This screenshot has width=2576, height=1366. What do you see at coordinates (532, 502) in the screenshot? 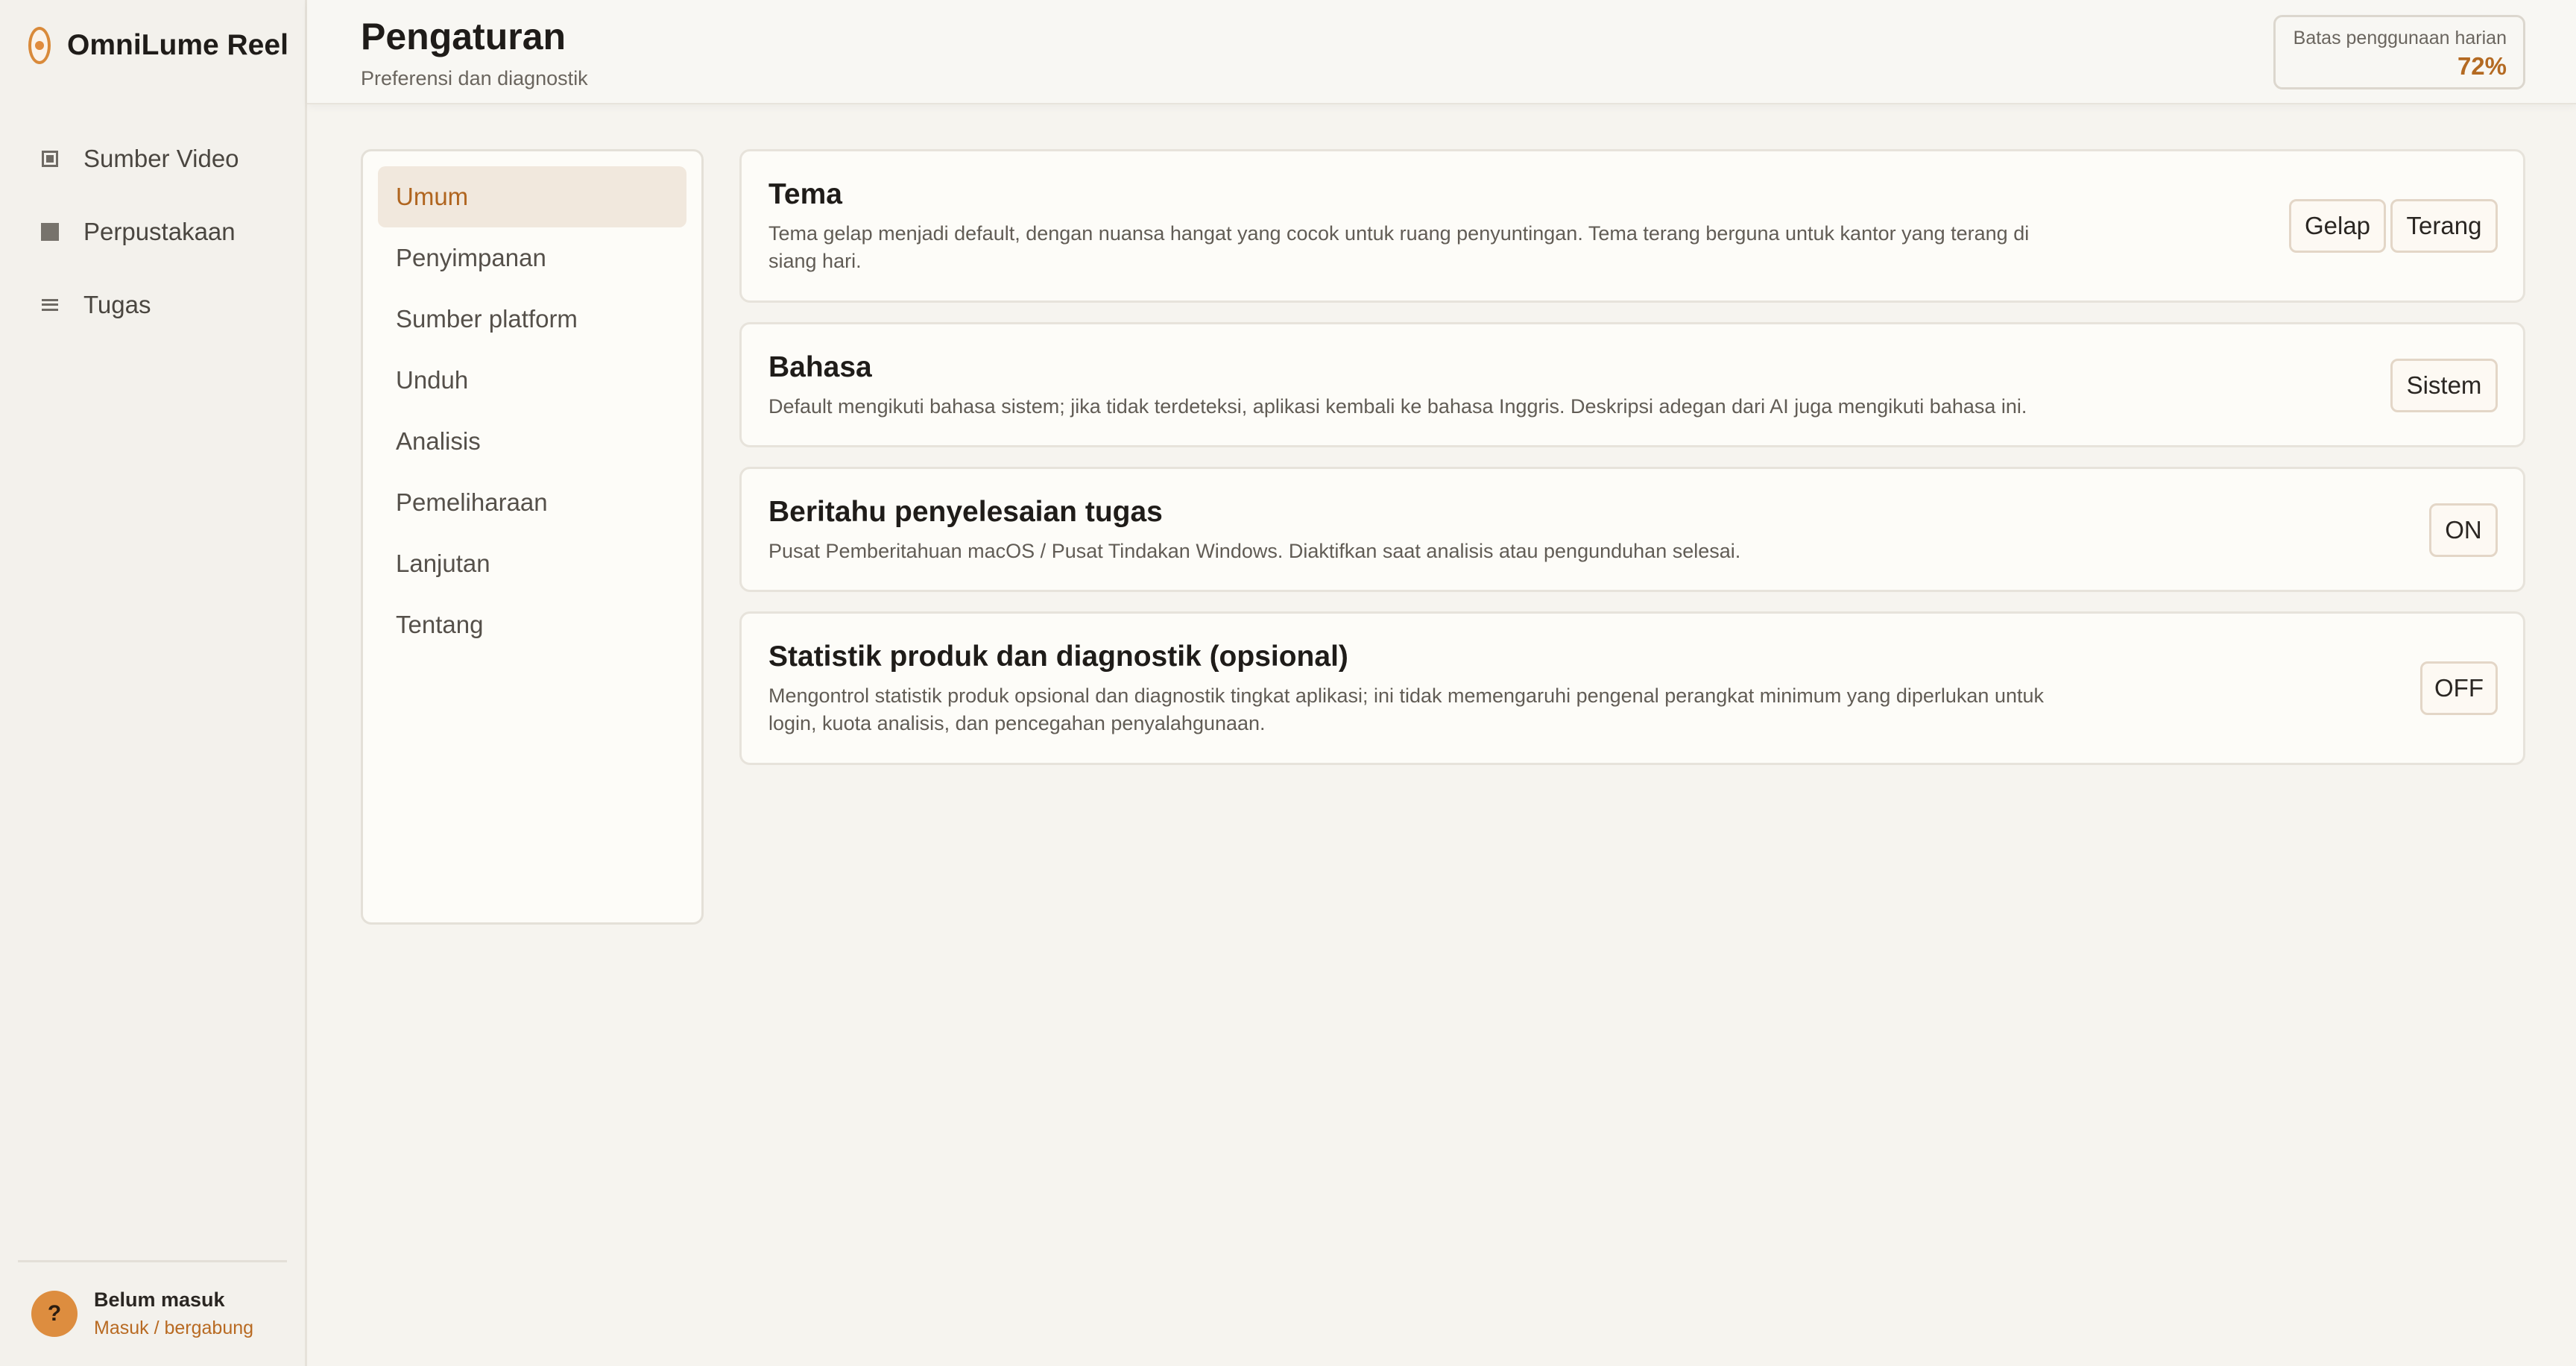
I see `settings-tab-maintenance: Pemeliharaan` at bounding box center [532, 502].